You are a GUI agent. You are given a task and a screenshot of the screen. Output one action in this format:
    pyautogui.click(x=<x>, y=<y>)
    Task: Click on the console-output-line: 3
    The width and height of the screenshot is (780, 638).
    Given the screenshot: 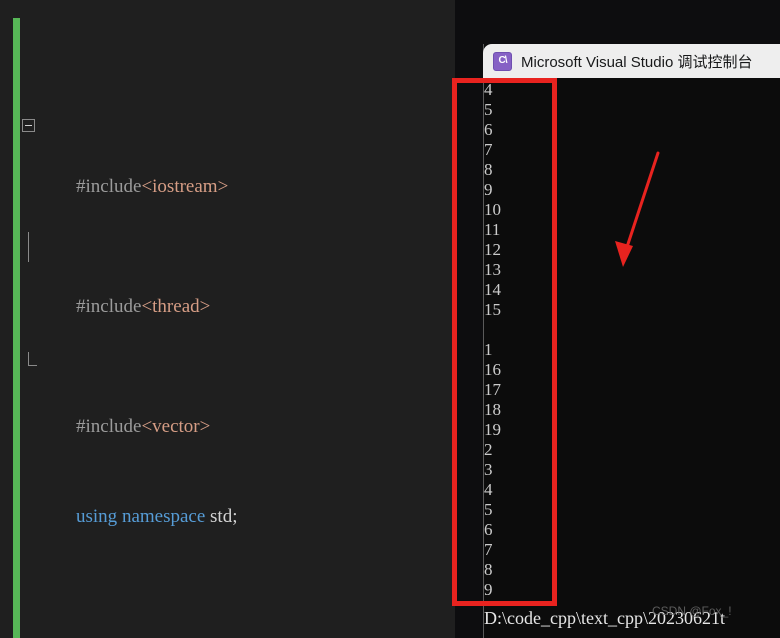 What is the action you would take?
    pyautogui.click(x=488, y=469)
    